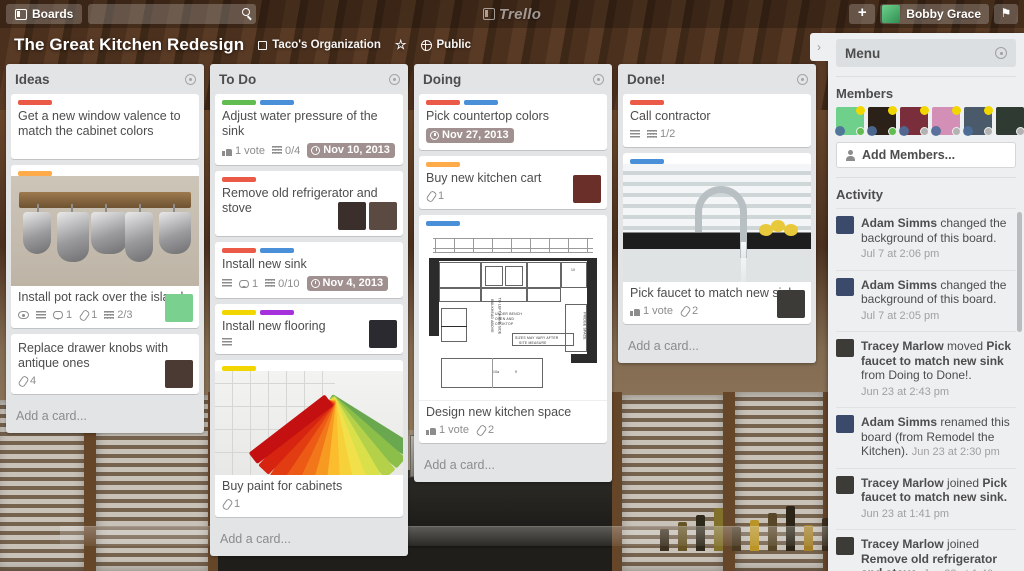 The image size is (1024, 571). Describe the element at coordinates (499, 412) in the screenshot. I see `card-title: Design new kitchen space` at that location.